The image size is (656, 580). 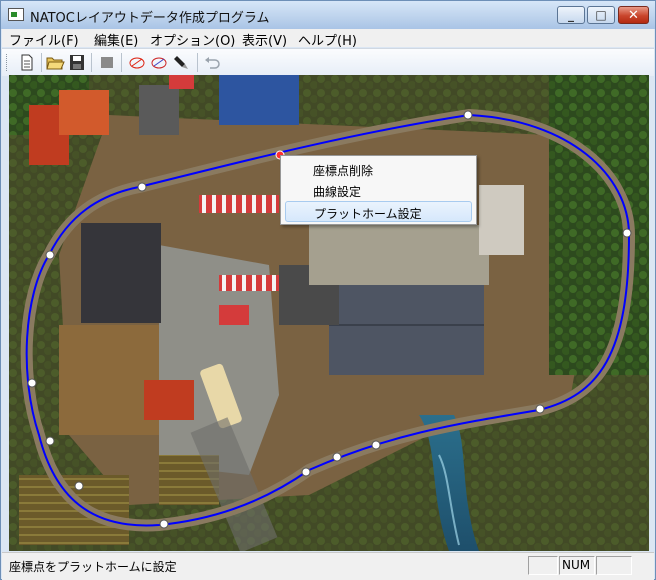 What do you see at coordinates (328, 15) in the screenshot?
I see `title-bar: NATOCレイアウトデータ作成プログラム _ □ ✕` at bounding box center [328, 15].